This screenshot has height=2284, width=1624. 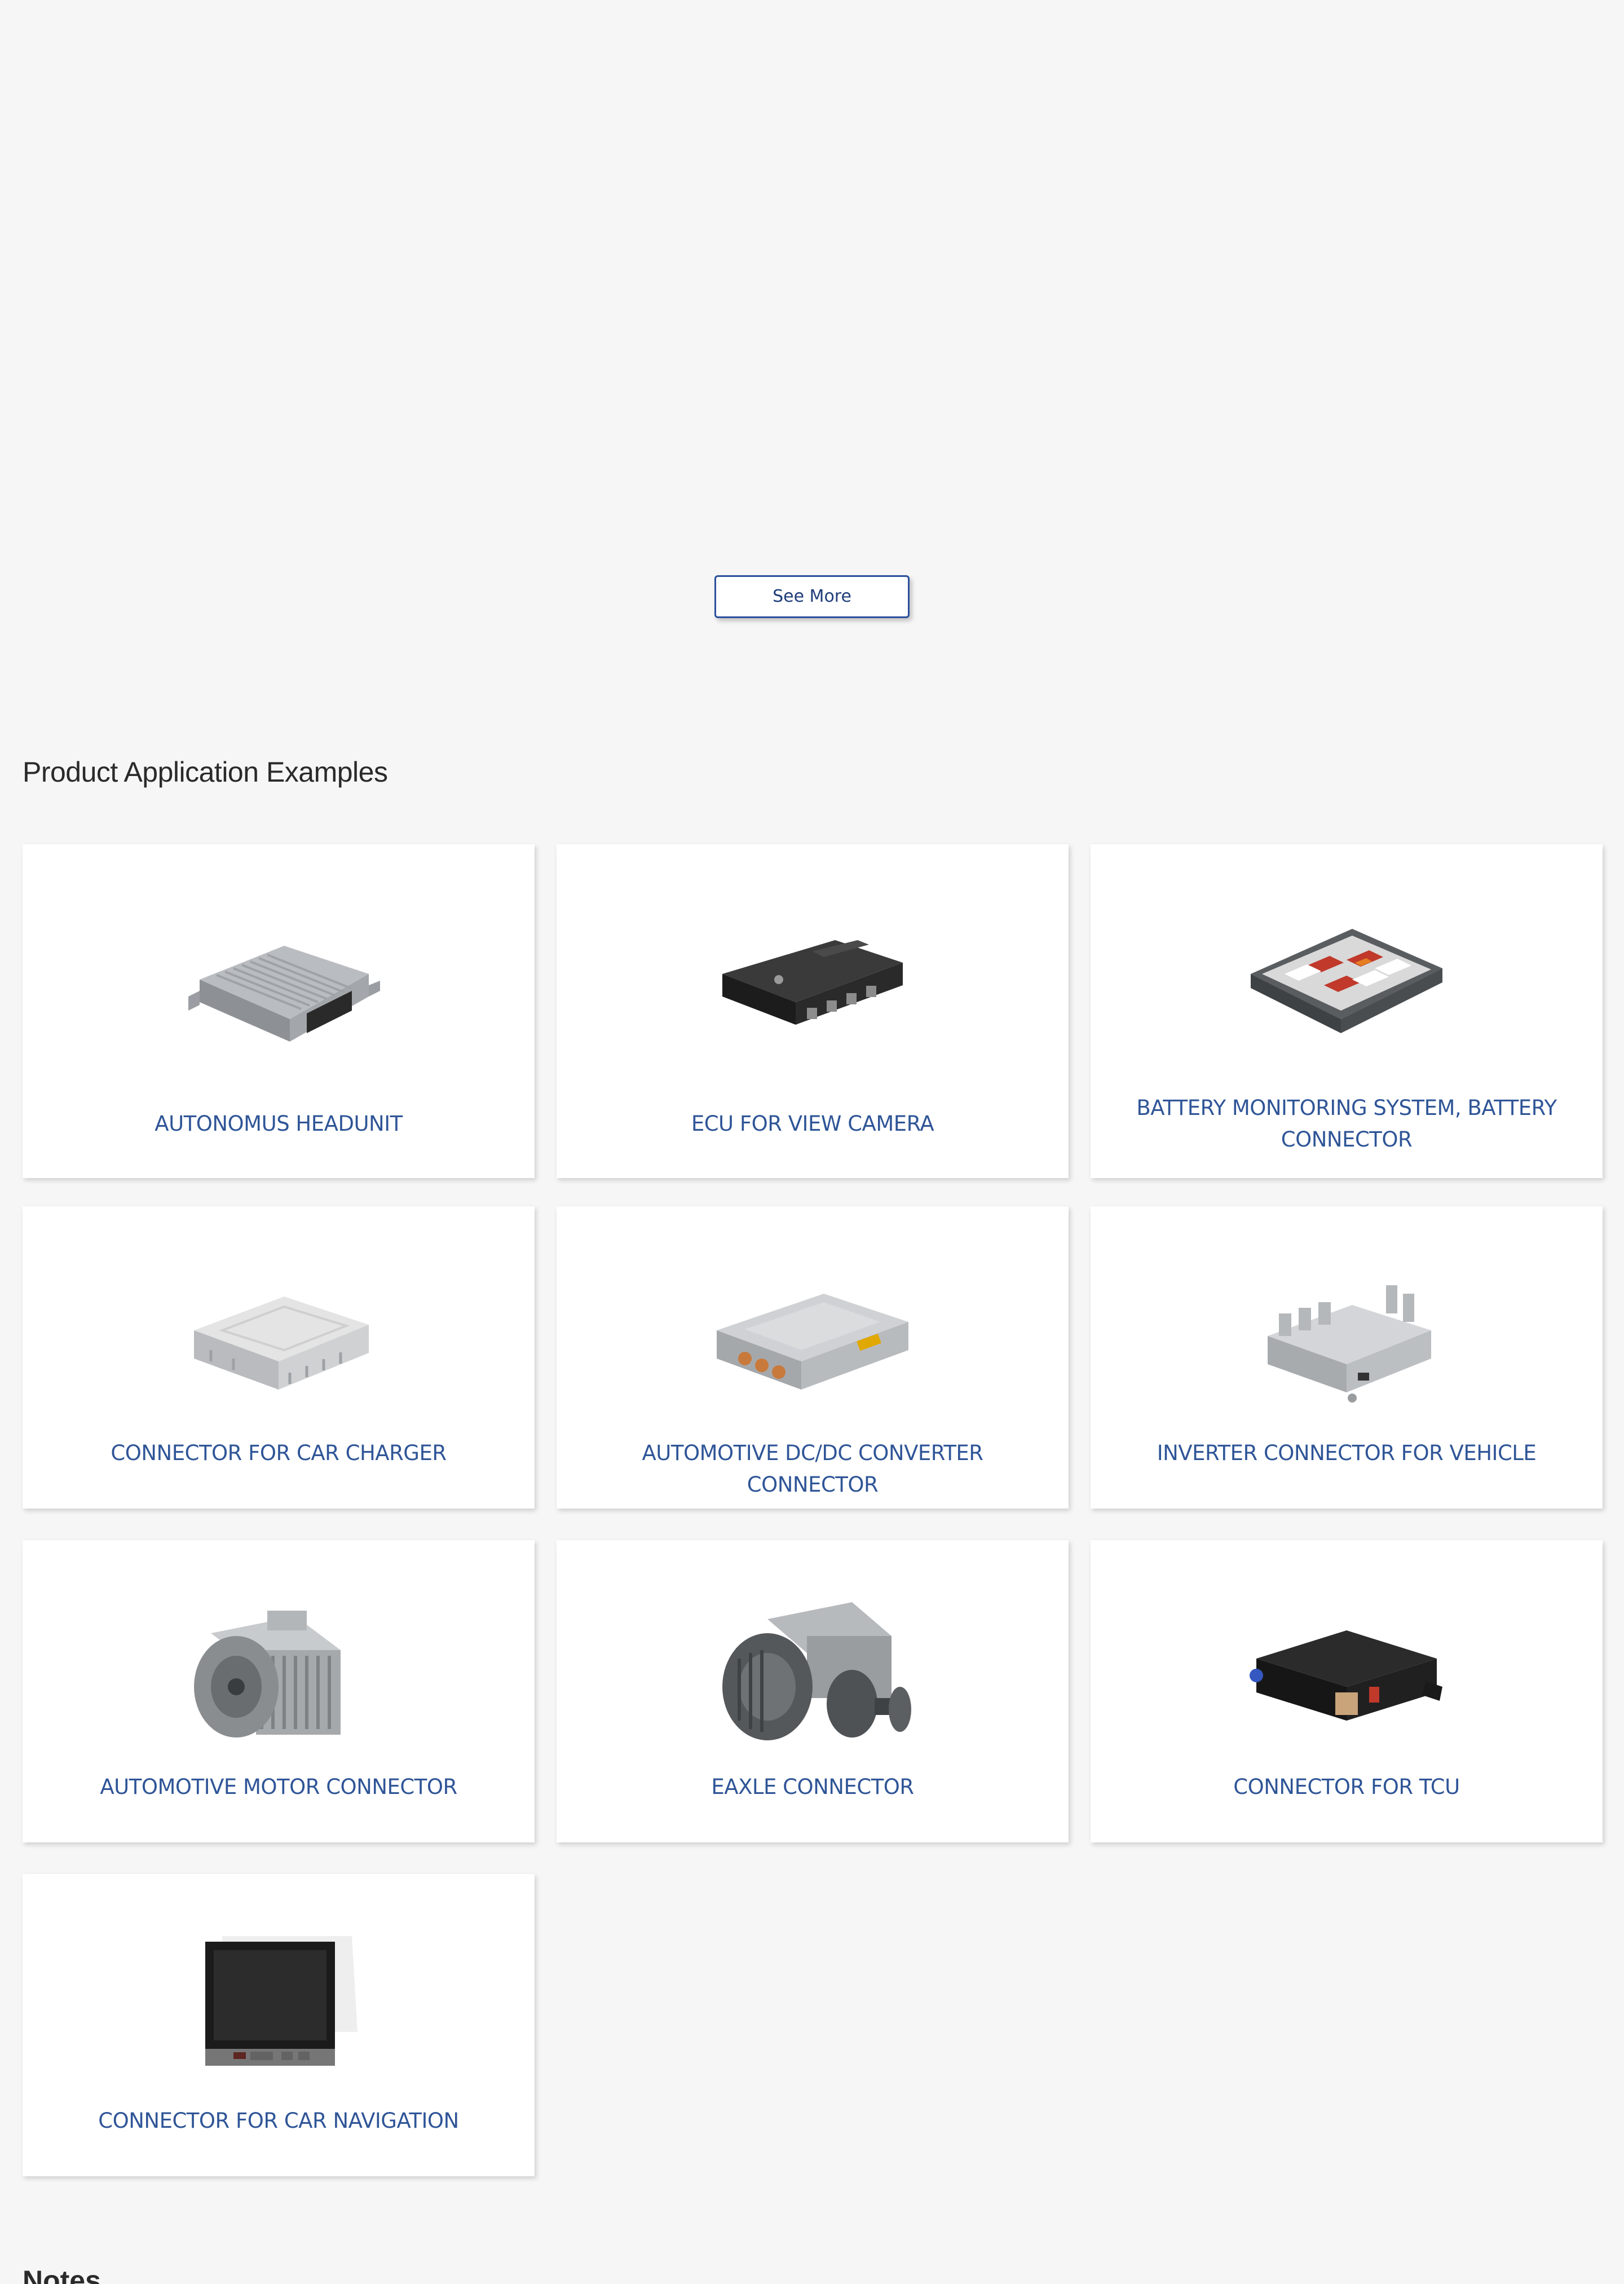 I want to click on battery-pack-icon, so click(x=1347, y=979).